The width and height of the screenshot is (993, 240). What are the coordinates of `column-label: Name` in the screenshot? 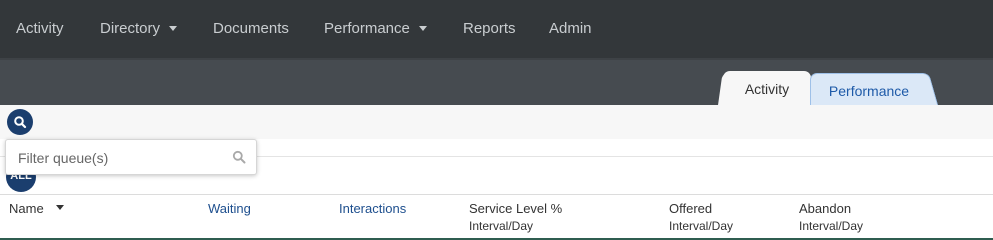 It's located at (26, 208).